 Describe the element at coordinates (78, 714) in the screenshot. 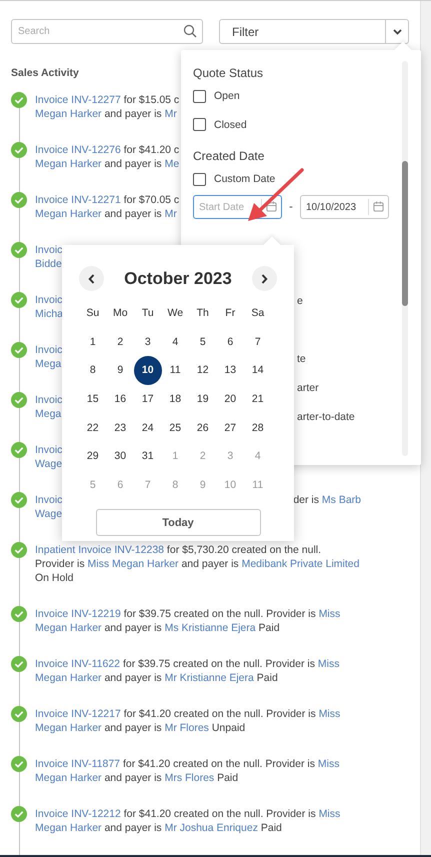

I see `link: Invoice INV-12217` at that location.